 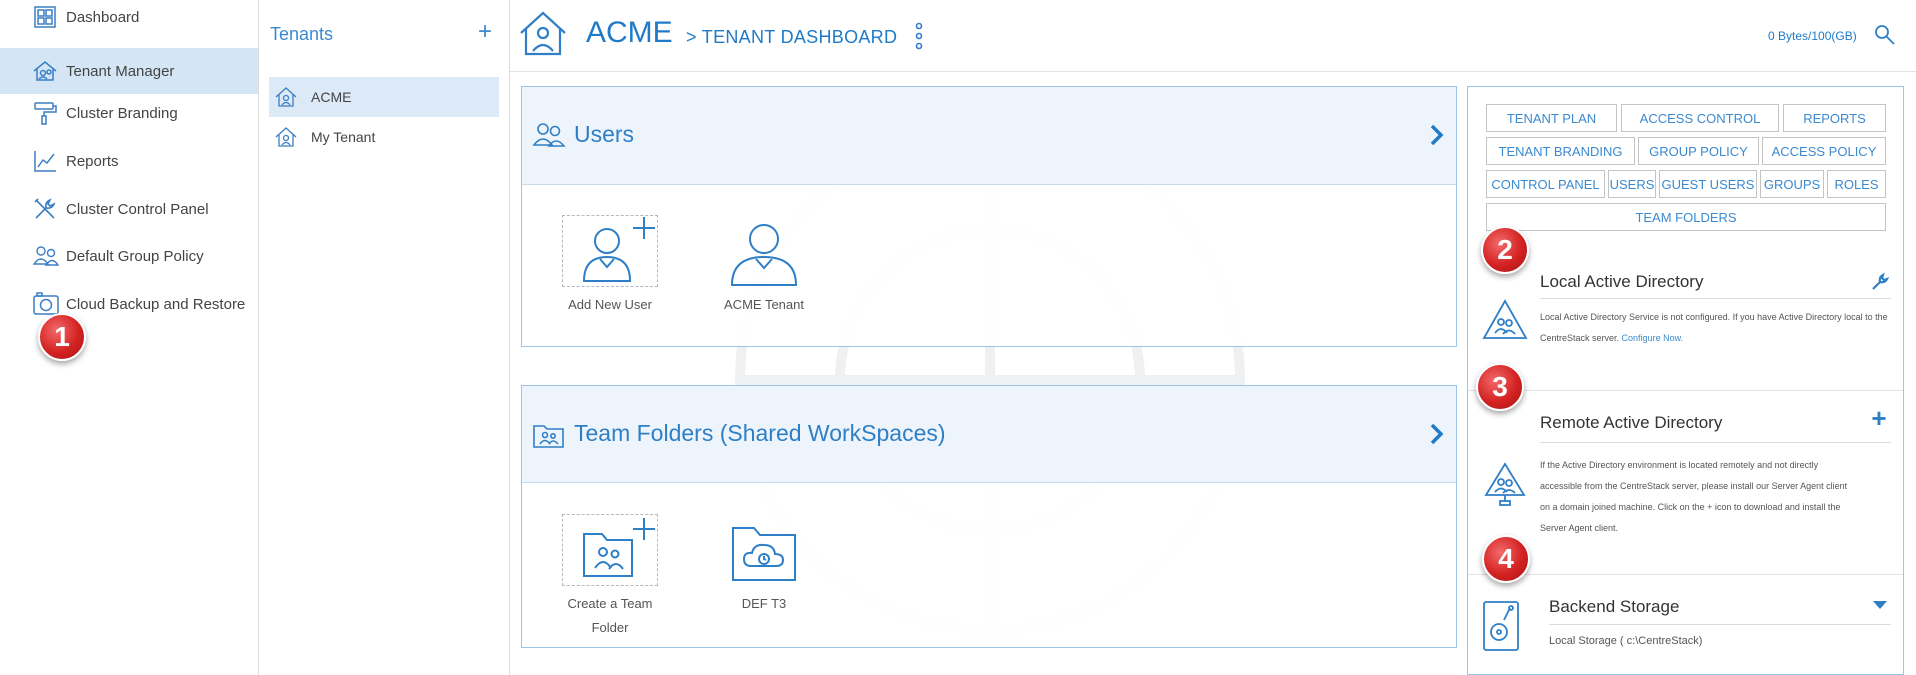 What do you see at coordinates (764, 304) in the screenshot?
I see `tile-label: ACME Tenant` at bounding box center [764, 304].